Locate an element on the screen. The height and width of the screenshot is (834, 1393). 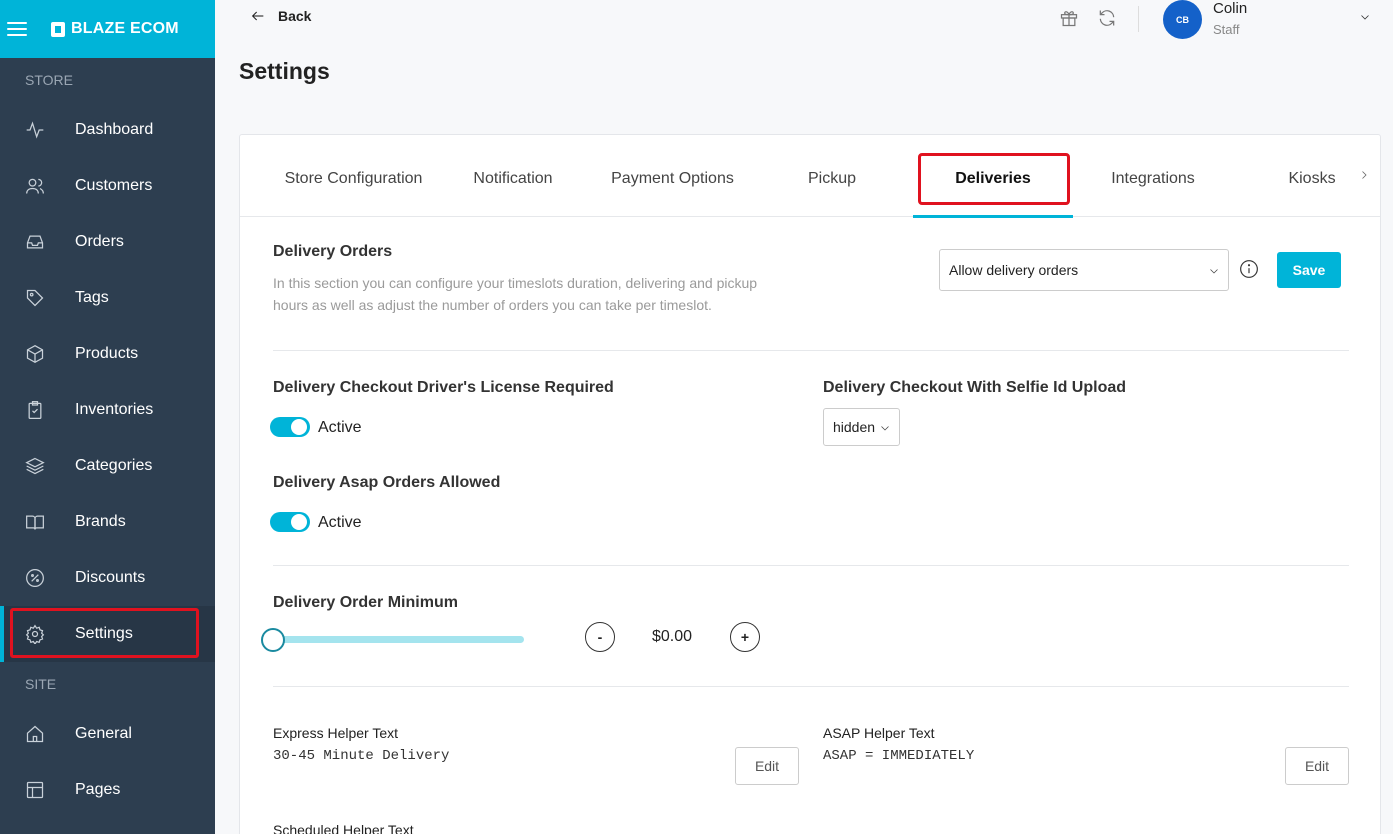
sidebar-item-orders: Orders is located at coordinates (107, 242).